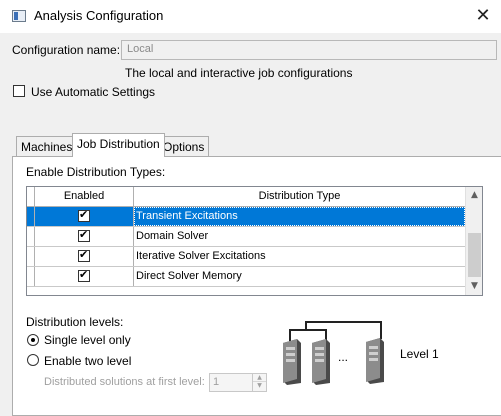 Image resolution: width=501 pixels, height=416 pixels. Describe the element at coordinates (87, 361) in the screenshot. I see `two-level-label: Enable two level` at that location.